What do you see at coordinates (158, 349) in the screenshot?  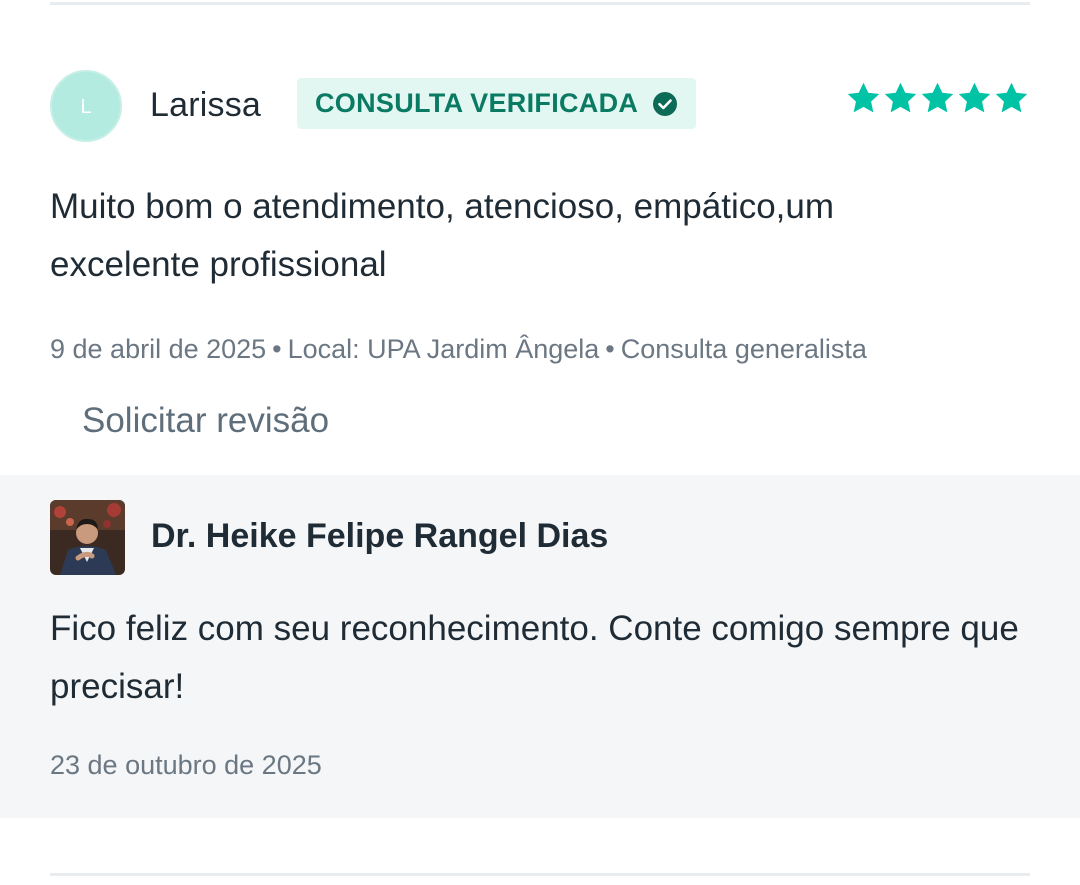 I see `review-date: 9 de abril de 2025` at bounding box center [158, 349].